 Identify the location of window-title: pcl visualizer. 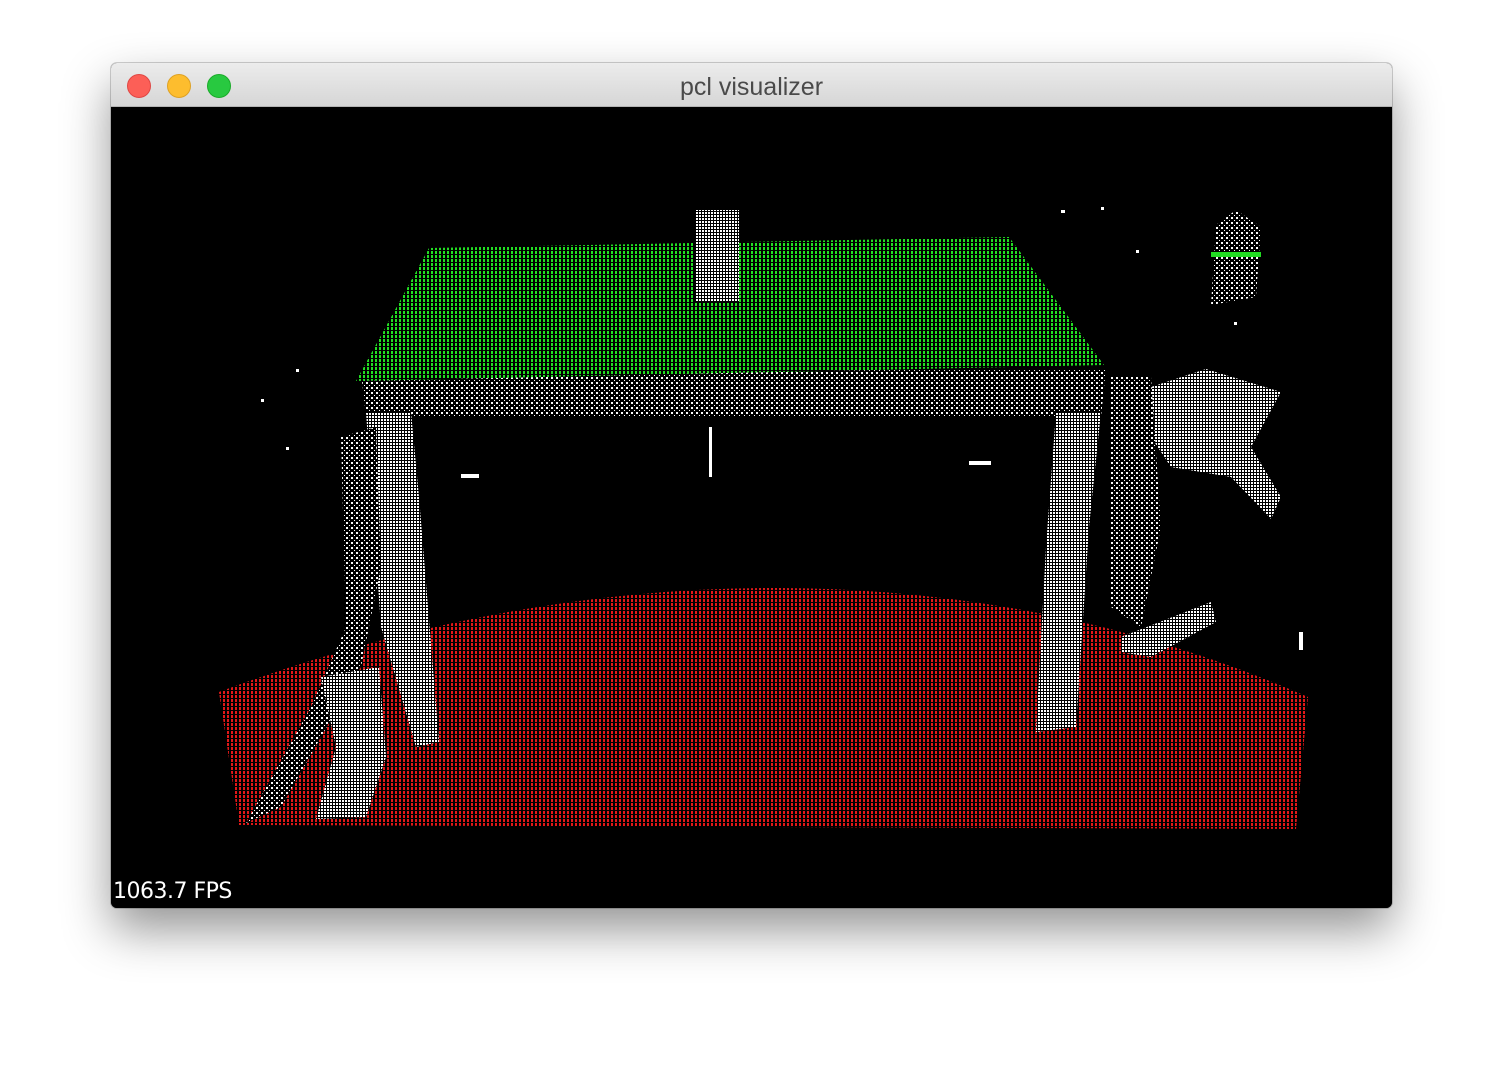
(751, 87).